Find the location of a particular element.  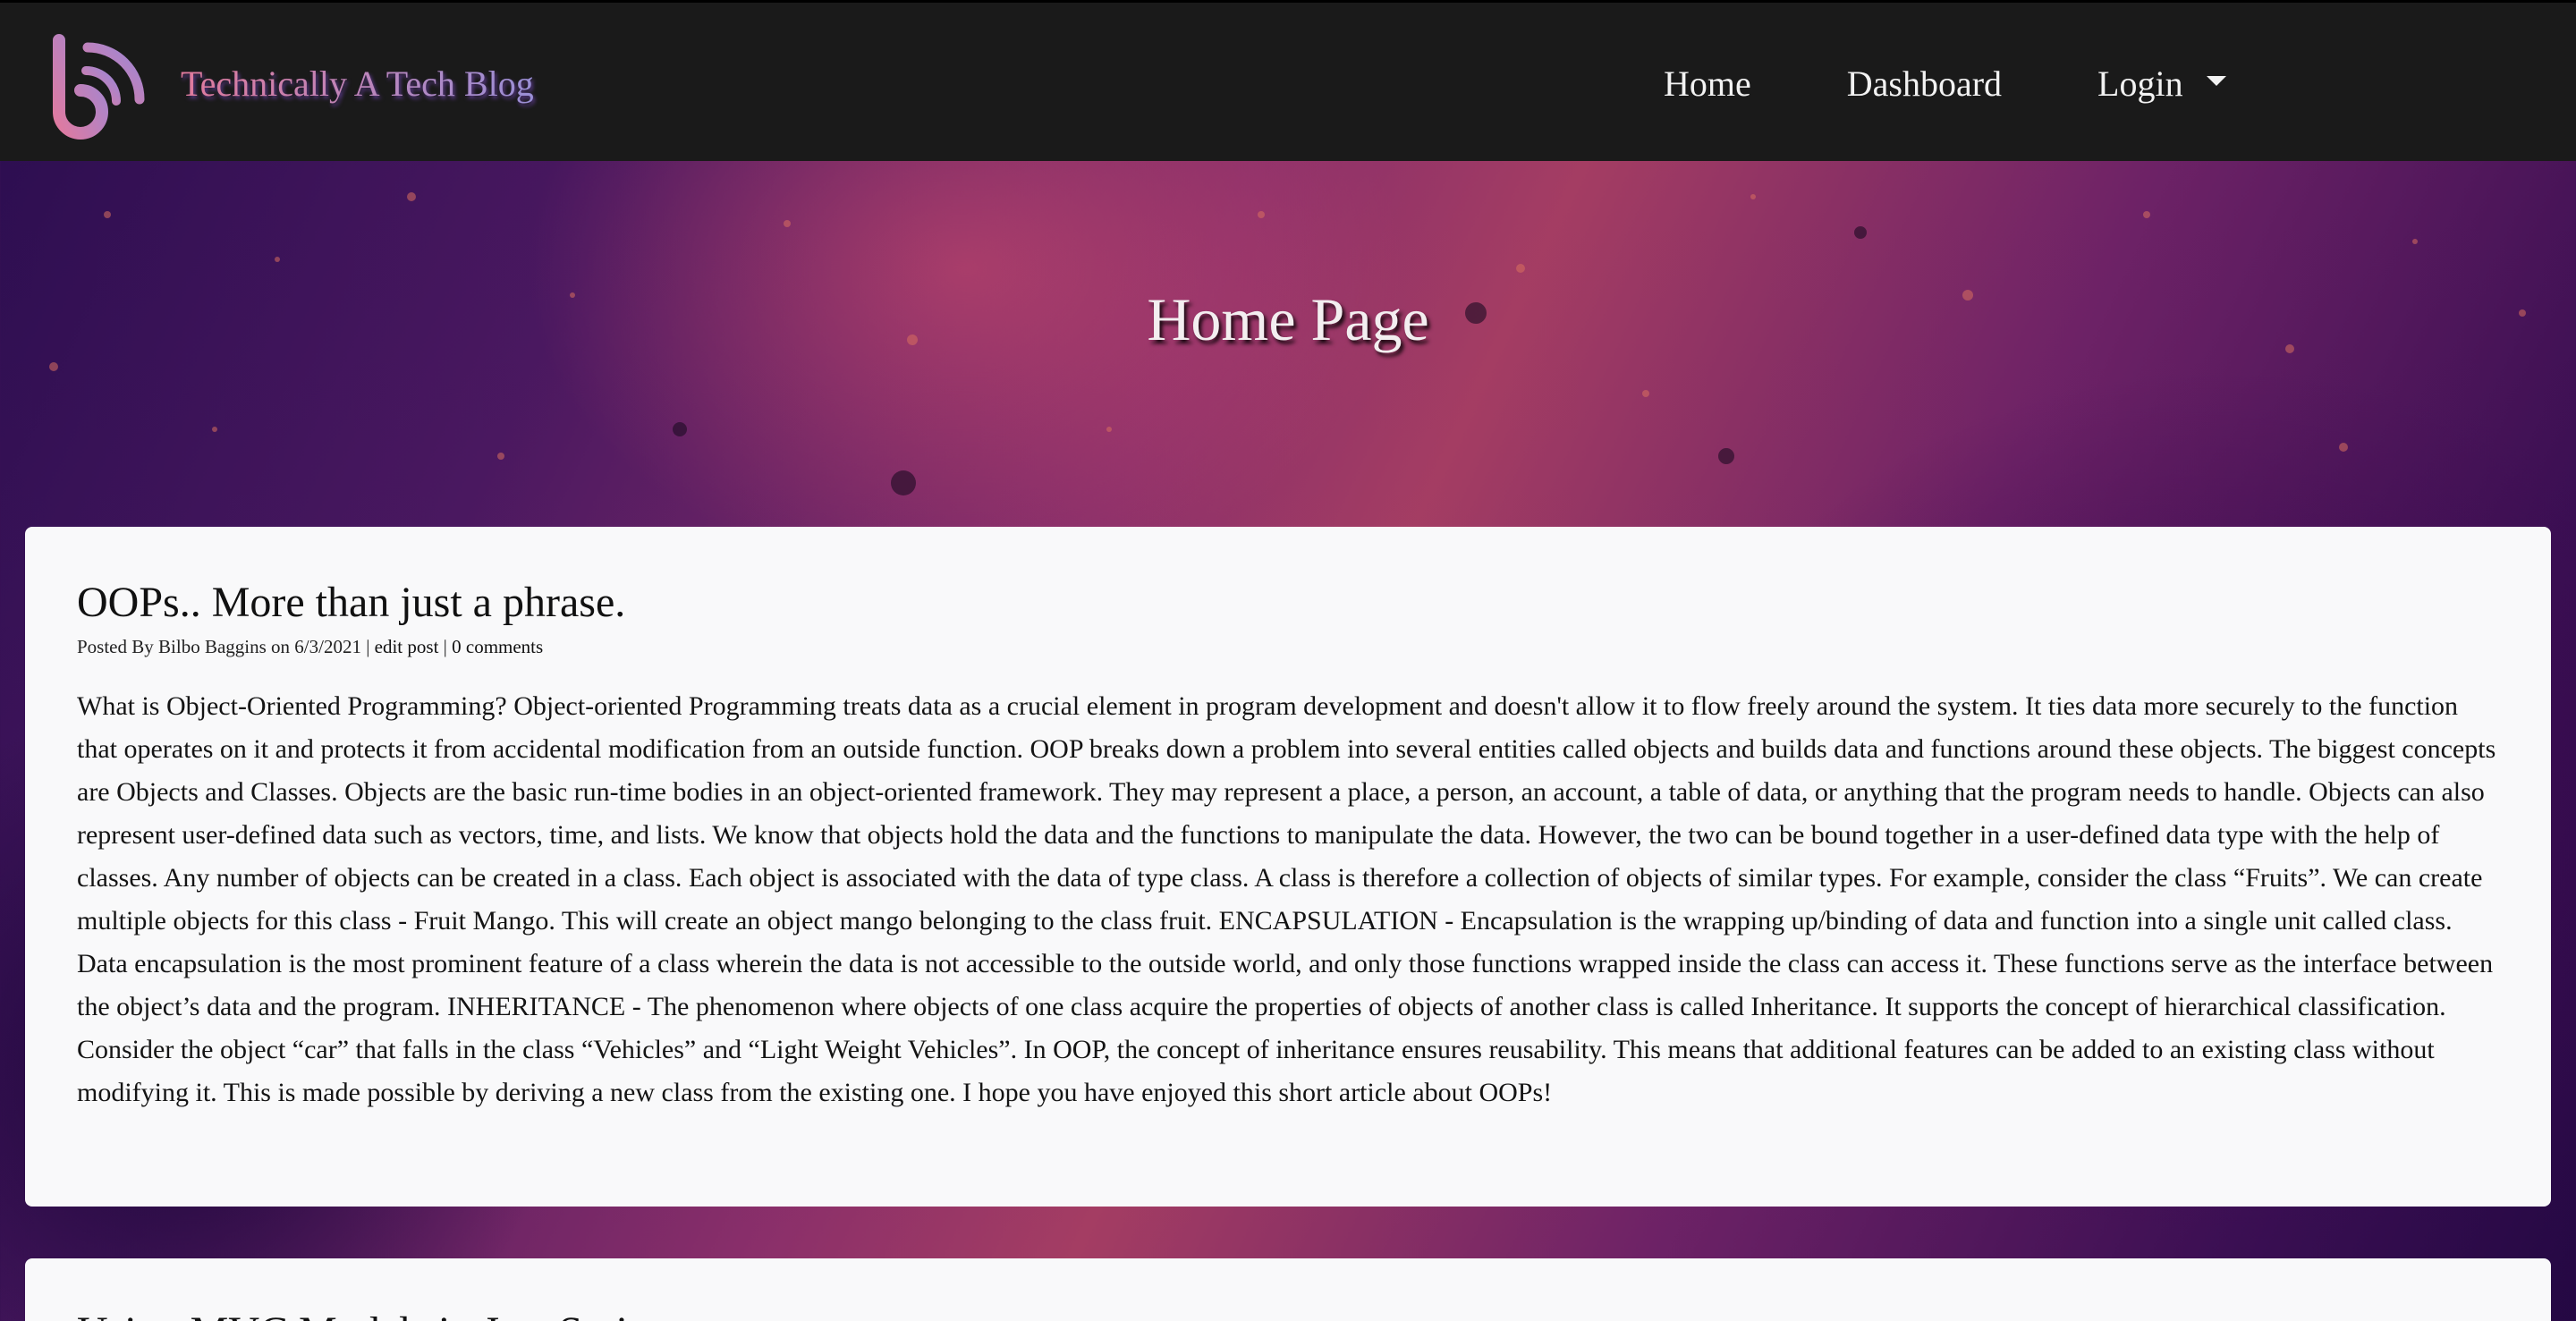

caret-down-icon is located at coordinates (2216, 81).